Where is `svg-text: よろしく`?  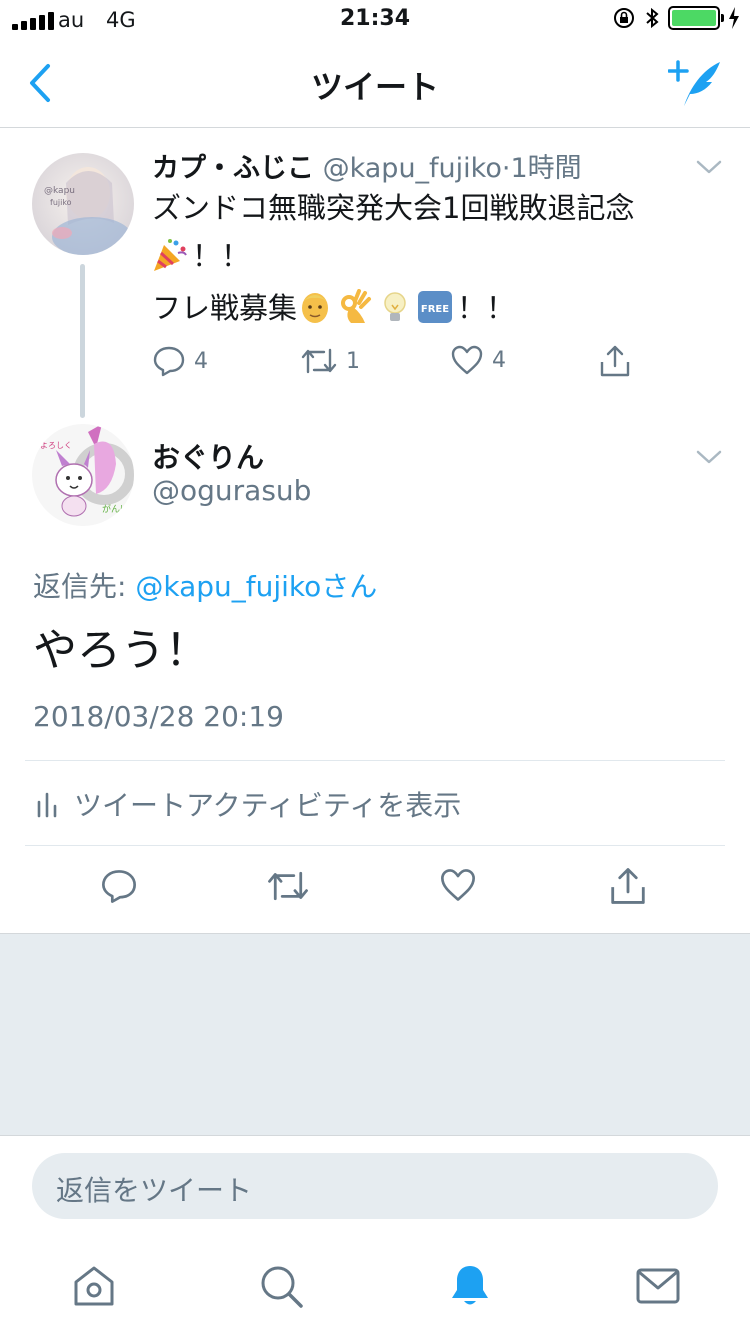
svg-text: よろしく is located at coordinates (56, 445).